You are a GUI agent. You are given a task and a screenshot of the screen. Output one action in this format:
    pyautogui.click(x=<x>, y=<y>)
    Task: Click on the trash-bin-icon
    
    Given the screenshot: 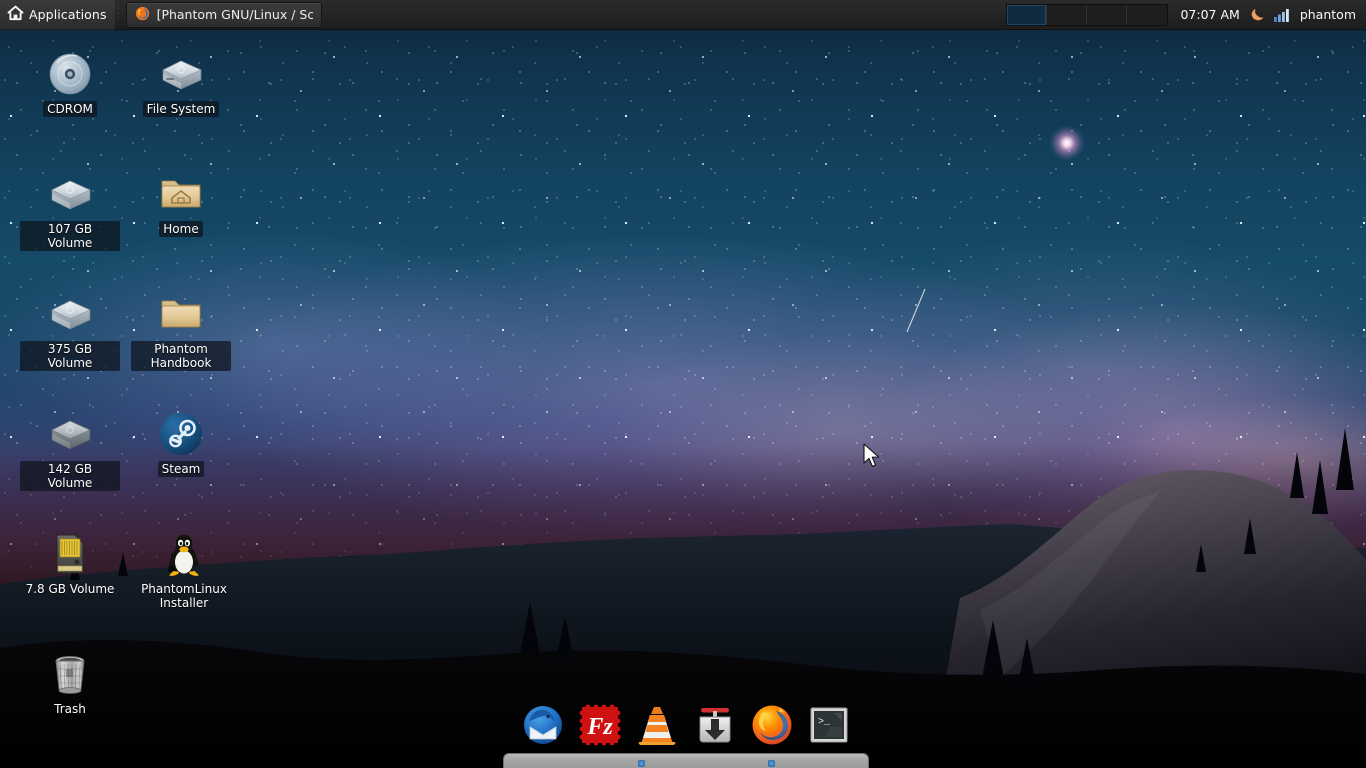 What is the action you would take?
    pyautogui.click(x=70, y=674)
    